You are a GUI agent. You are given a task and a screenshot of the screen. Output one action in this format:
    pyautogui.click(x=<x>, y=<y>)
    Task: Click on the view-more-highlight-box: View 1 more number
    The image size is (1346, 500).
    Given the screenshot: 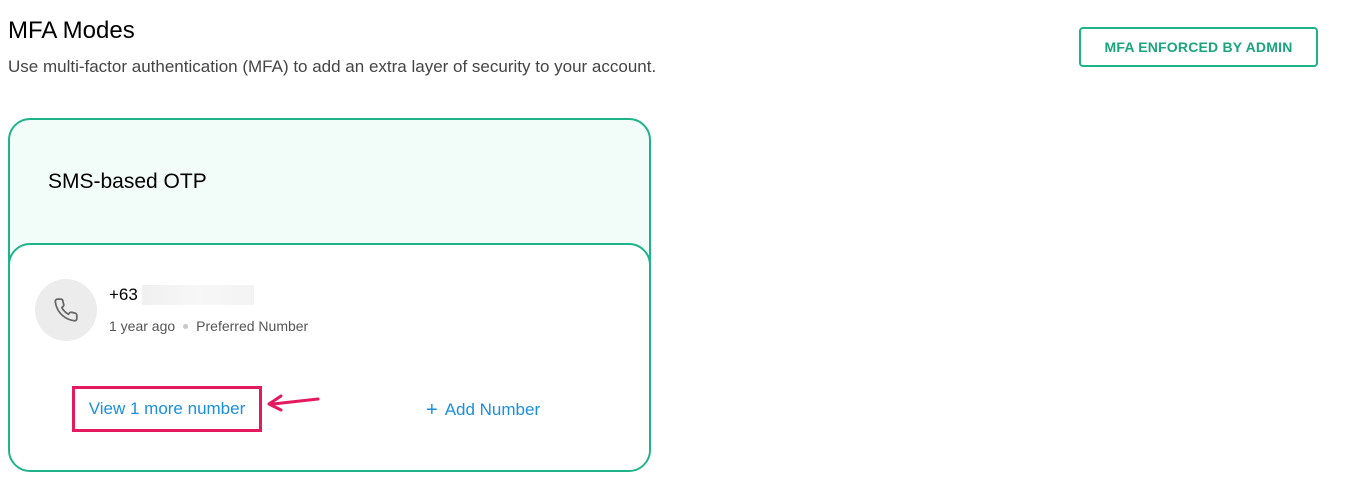 What is the action you would take?
    pyautogui.click(x=167, y=409)
    